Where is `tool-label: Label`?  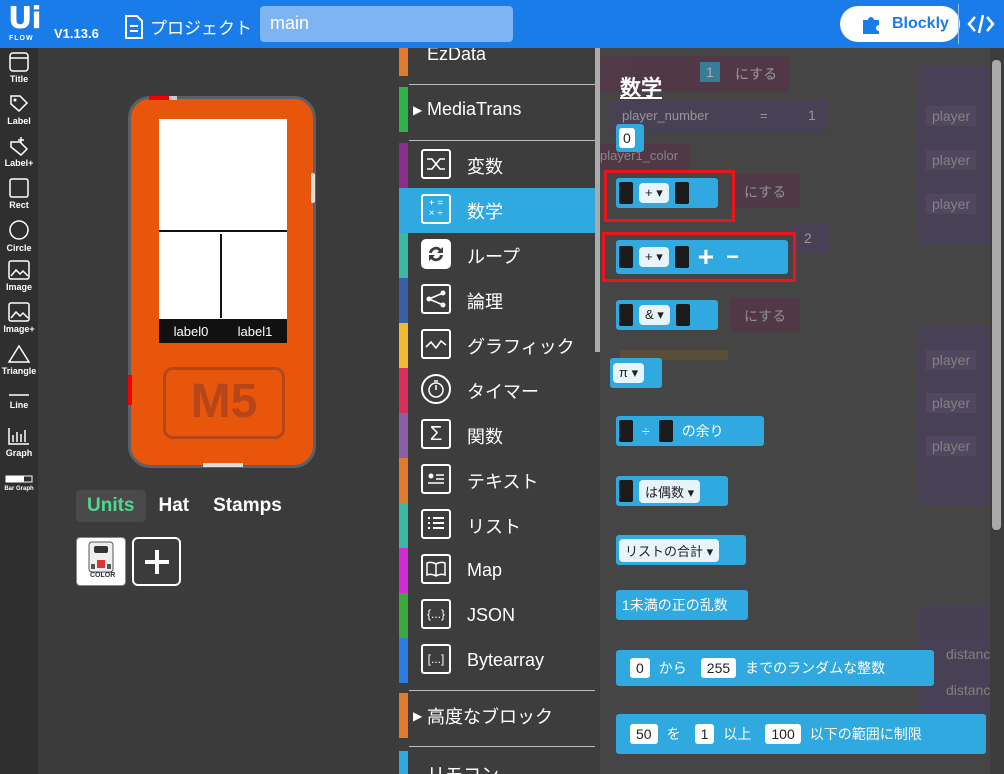
tool-label: Label is located at coordinates (19, 110).